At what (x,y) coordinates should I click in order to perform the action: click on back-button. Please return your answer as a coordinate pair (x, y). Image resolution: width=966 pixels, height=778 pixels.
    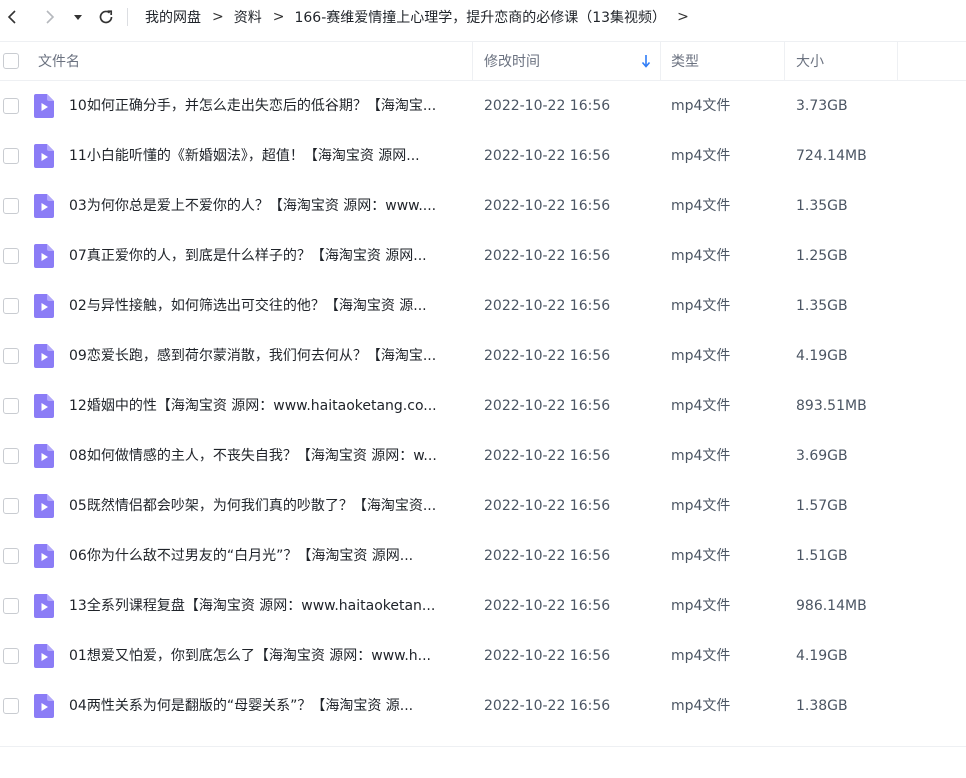
    Looking at the image, I should click on (13, 17).